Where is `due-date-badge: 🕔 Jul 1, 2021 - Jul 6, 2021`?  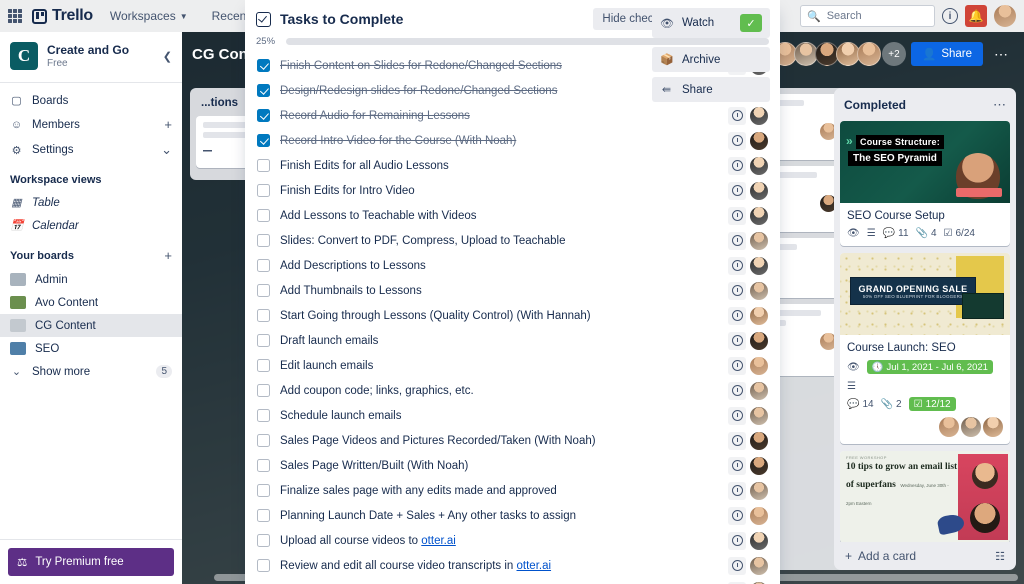
due-date-badge: 🕔 Jul 1, 2021 - Jul 6, 2021 is located at coordinates (929, 367).